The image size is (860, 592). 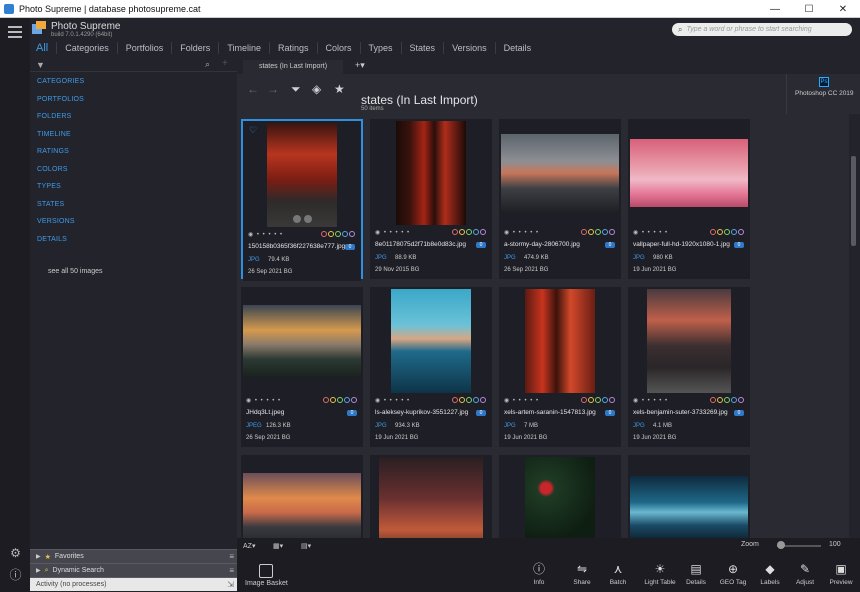 What do you see at coordinates (144, 48) in the screenshot?
I see `nav-tab-portfolios: Portfolios` at bounding box center [144, 48].